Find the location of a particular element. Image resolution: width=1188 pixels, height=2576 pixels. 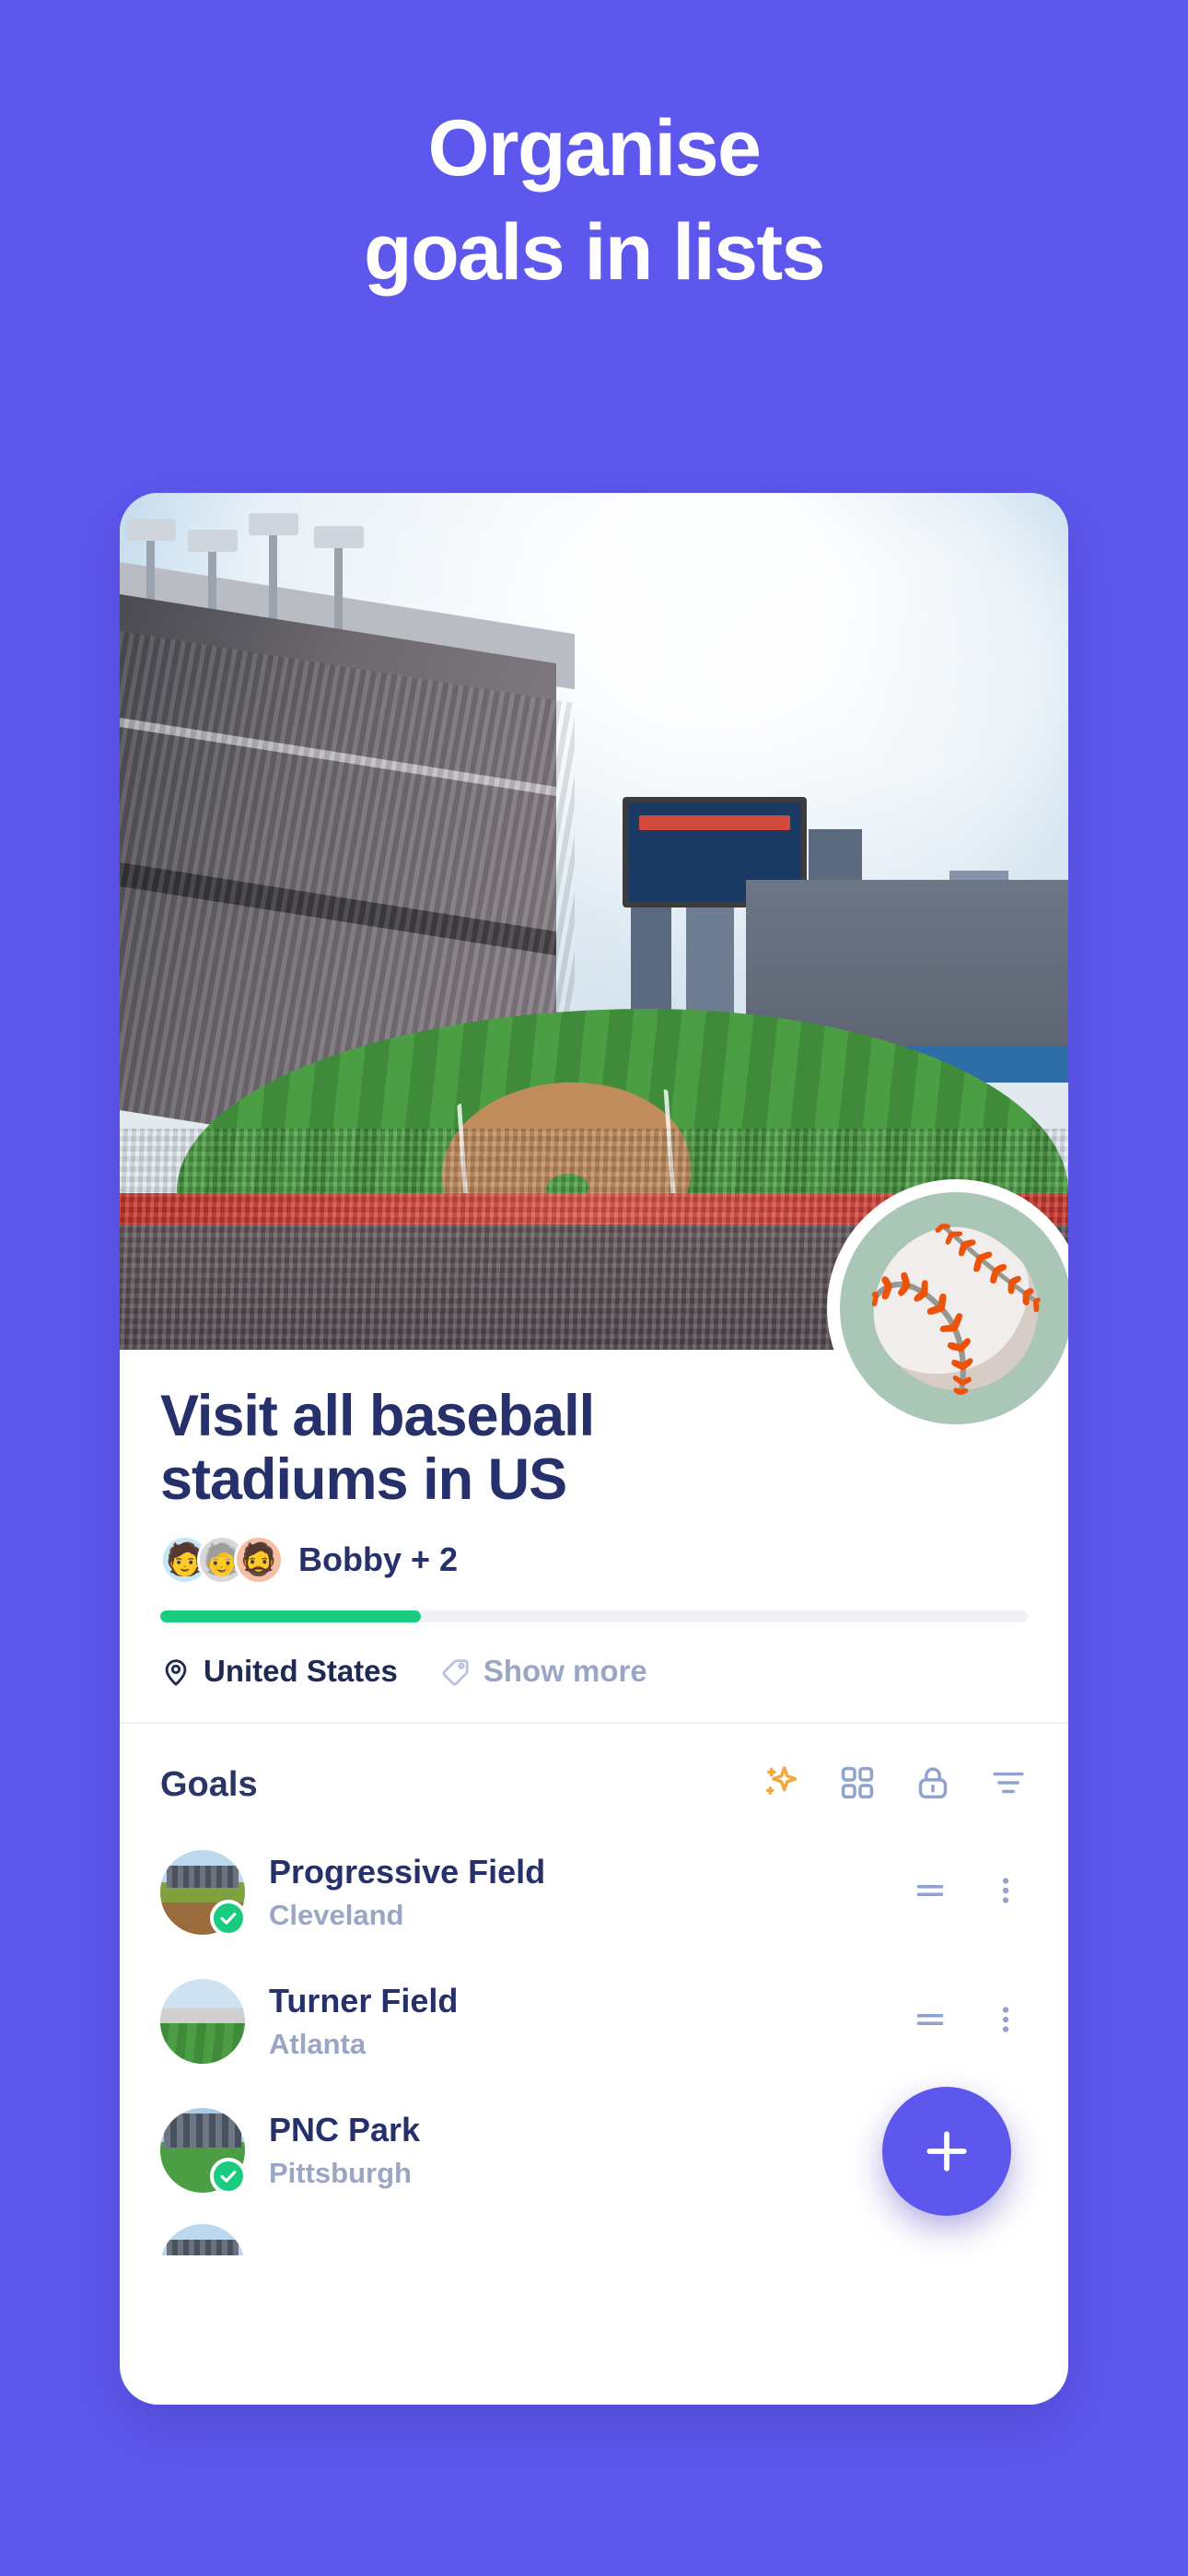

goal-name: Progressive Field is located at coordinates (407, 1872).